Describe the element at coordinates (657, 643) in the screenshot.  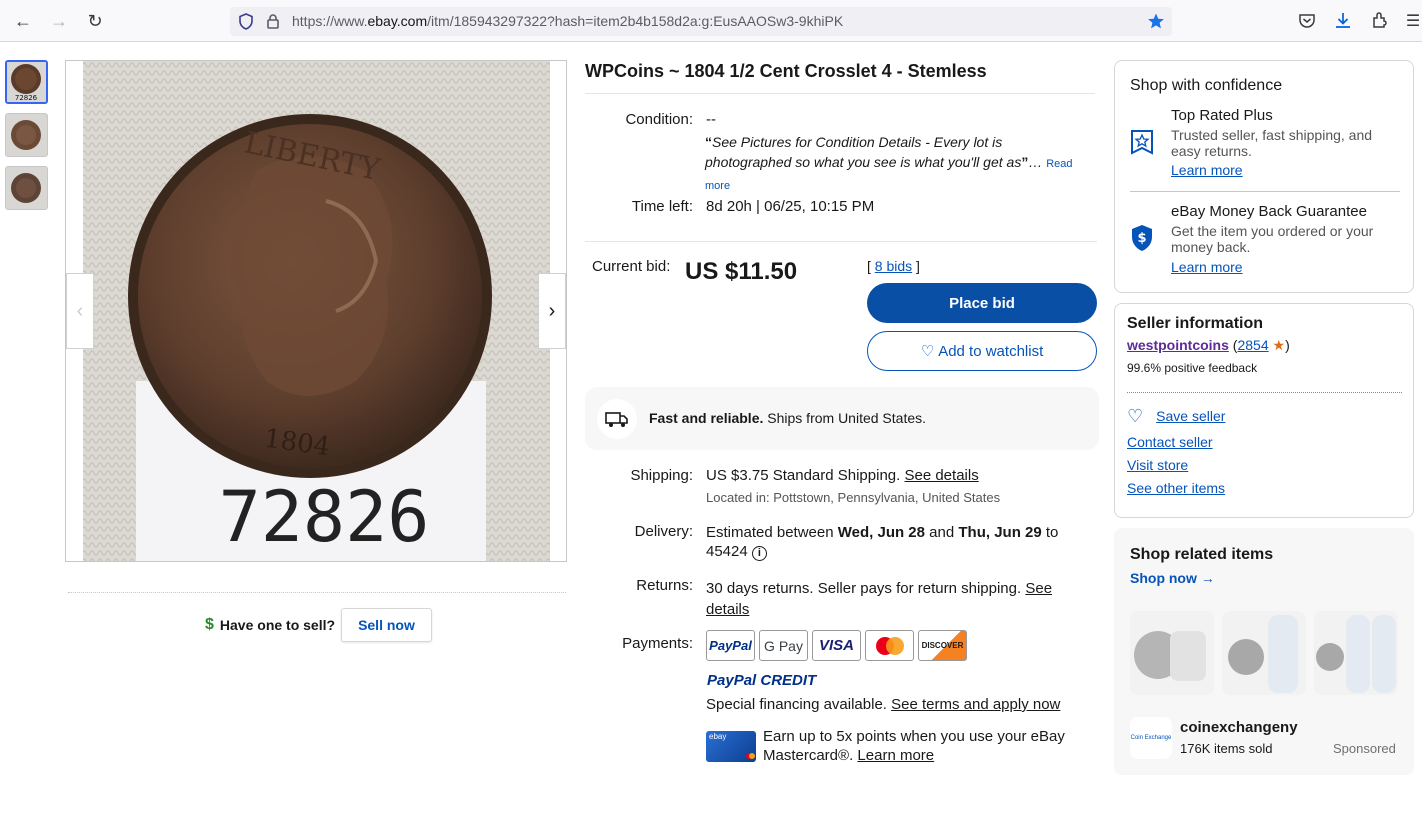
I see `payments-label: Payments:` at that location.